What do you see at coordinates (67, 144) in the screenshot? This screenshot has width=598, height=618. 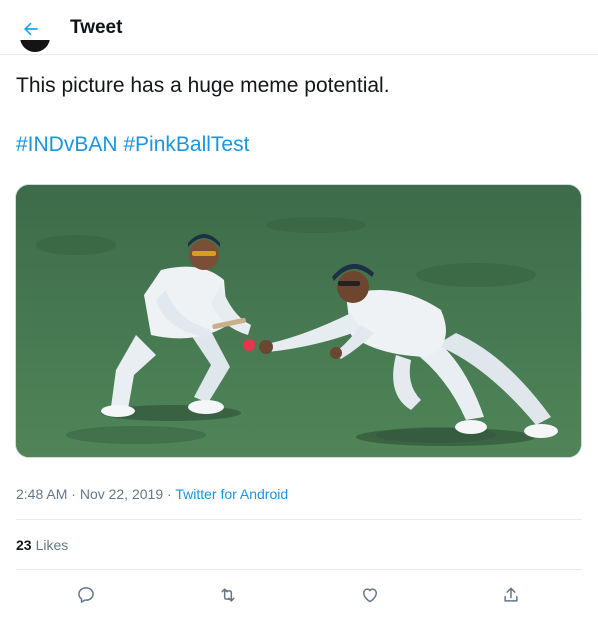 I see `hashtag-link: #INDvBAN` at bounding box center [67, 144].